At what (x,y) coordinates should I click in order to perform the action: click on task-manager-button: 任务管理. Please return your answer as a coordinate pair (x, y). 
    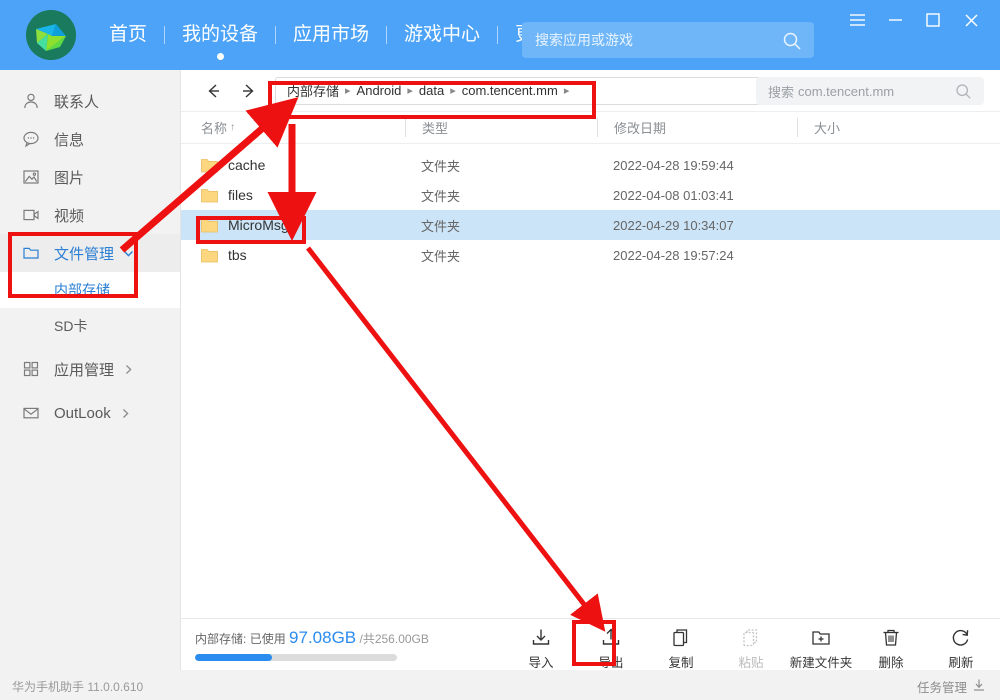
    Looking at the image, I should click on (951, 686).